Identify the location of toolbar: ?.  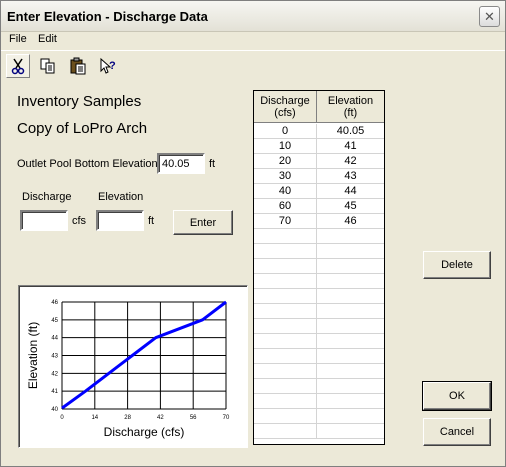
(253, 65).